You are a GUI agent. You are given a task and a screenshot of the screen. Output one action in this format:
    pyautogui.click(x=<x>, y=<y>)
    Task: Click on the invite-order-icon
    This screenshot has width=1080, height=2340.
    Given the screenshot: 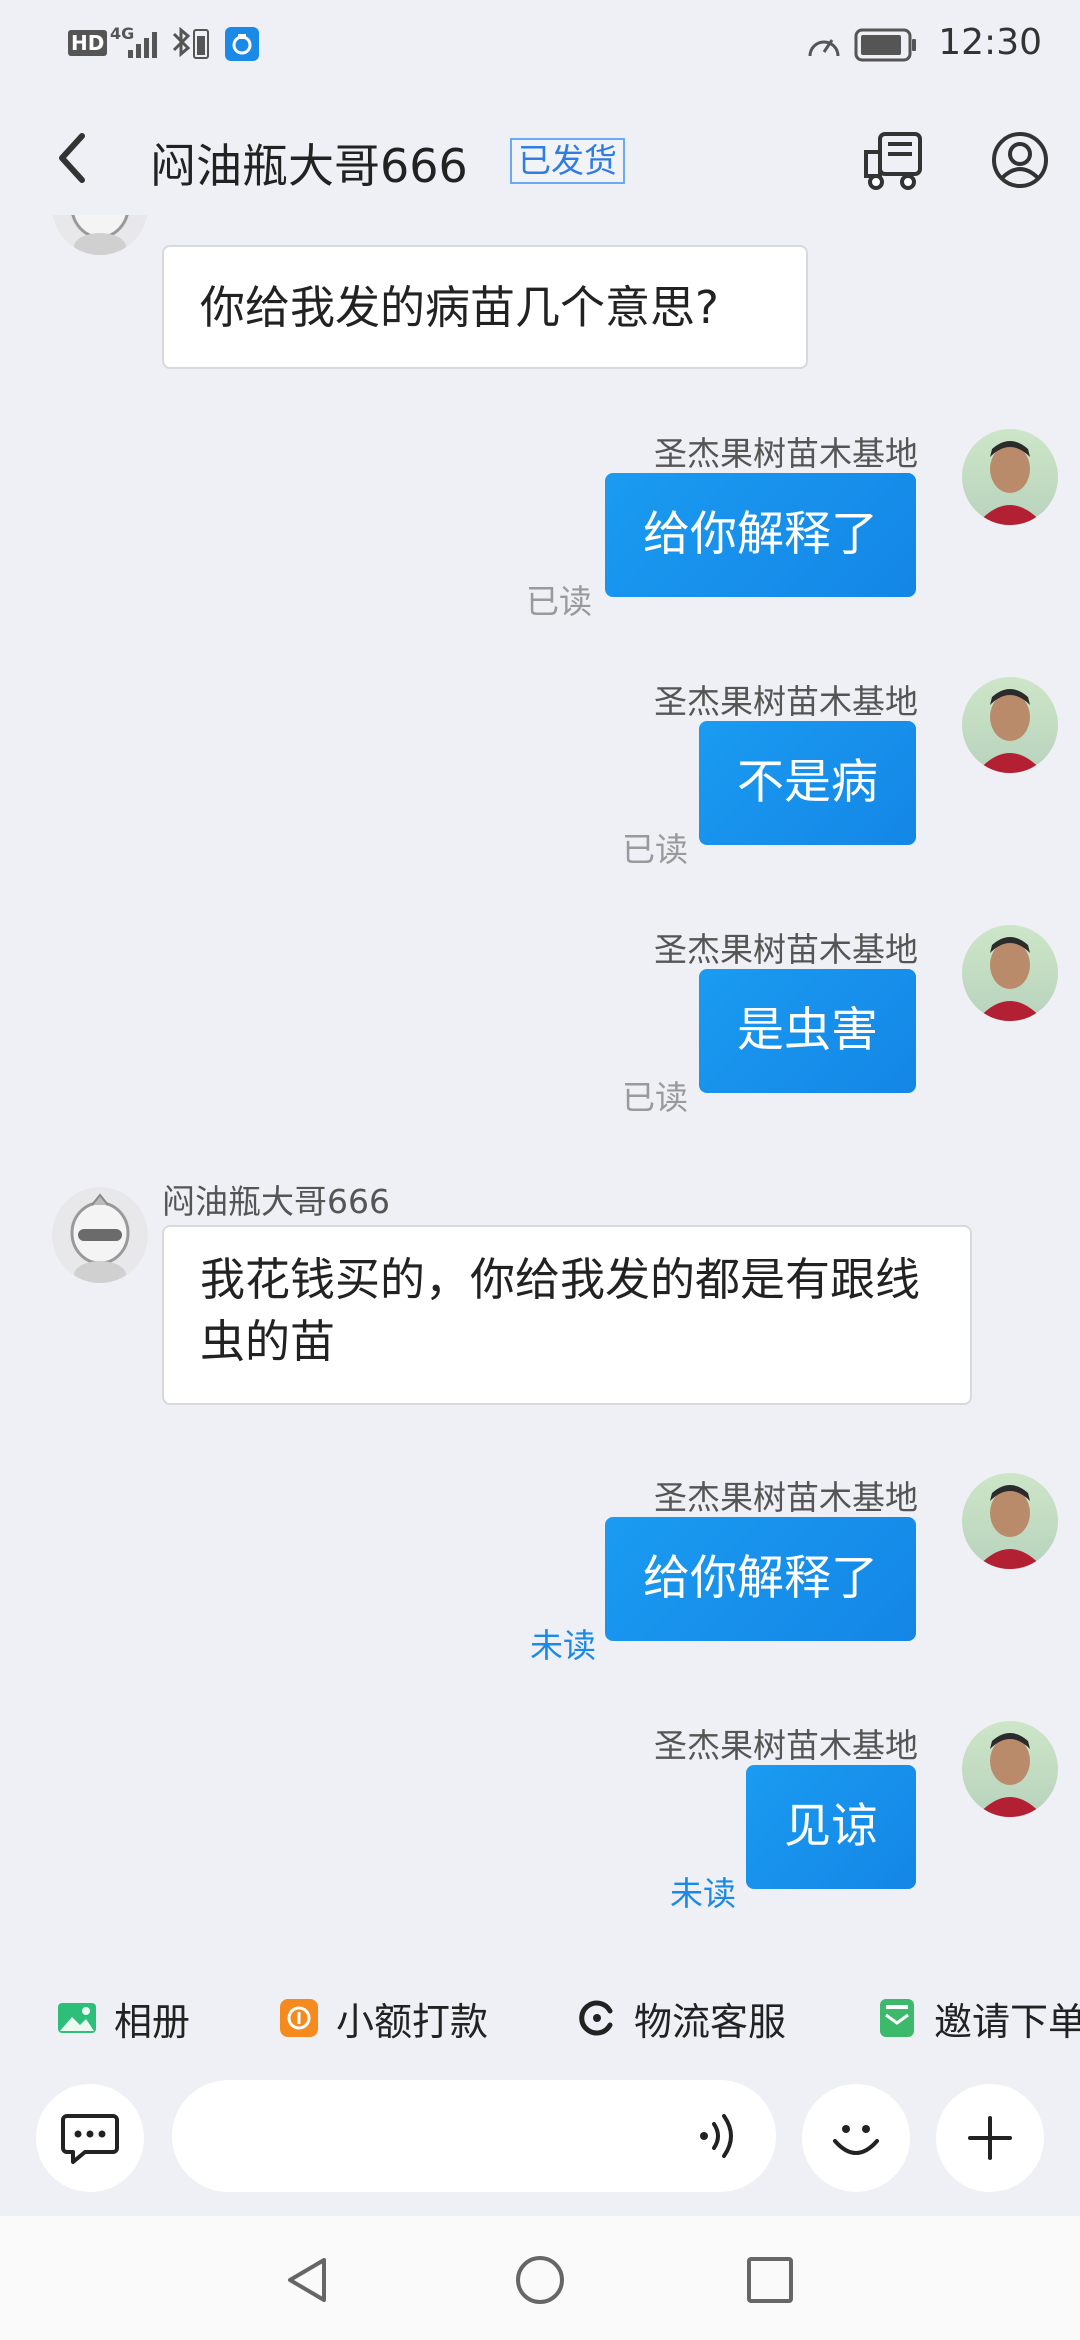 What is the action you would take?
    pyautogui.click(x=897, y=2018)
    